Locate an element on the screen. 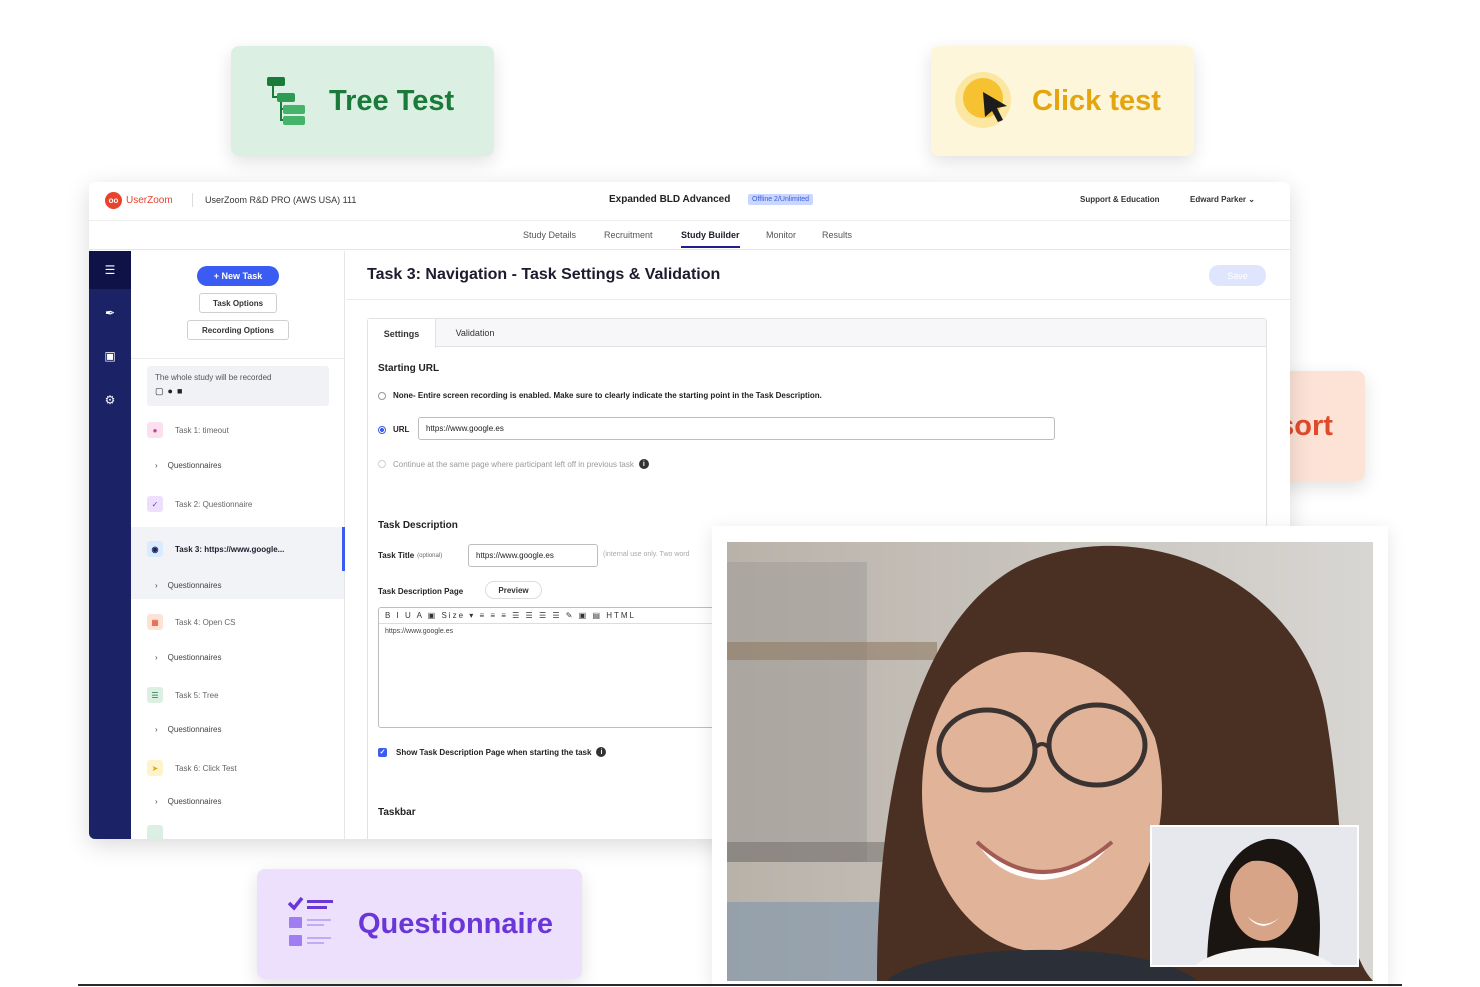 The width and height of the screenshot is (1480, 987). user-menu: Edward Parker ⌄ is located at coordinates (1222, 199).